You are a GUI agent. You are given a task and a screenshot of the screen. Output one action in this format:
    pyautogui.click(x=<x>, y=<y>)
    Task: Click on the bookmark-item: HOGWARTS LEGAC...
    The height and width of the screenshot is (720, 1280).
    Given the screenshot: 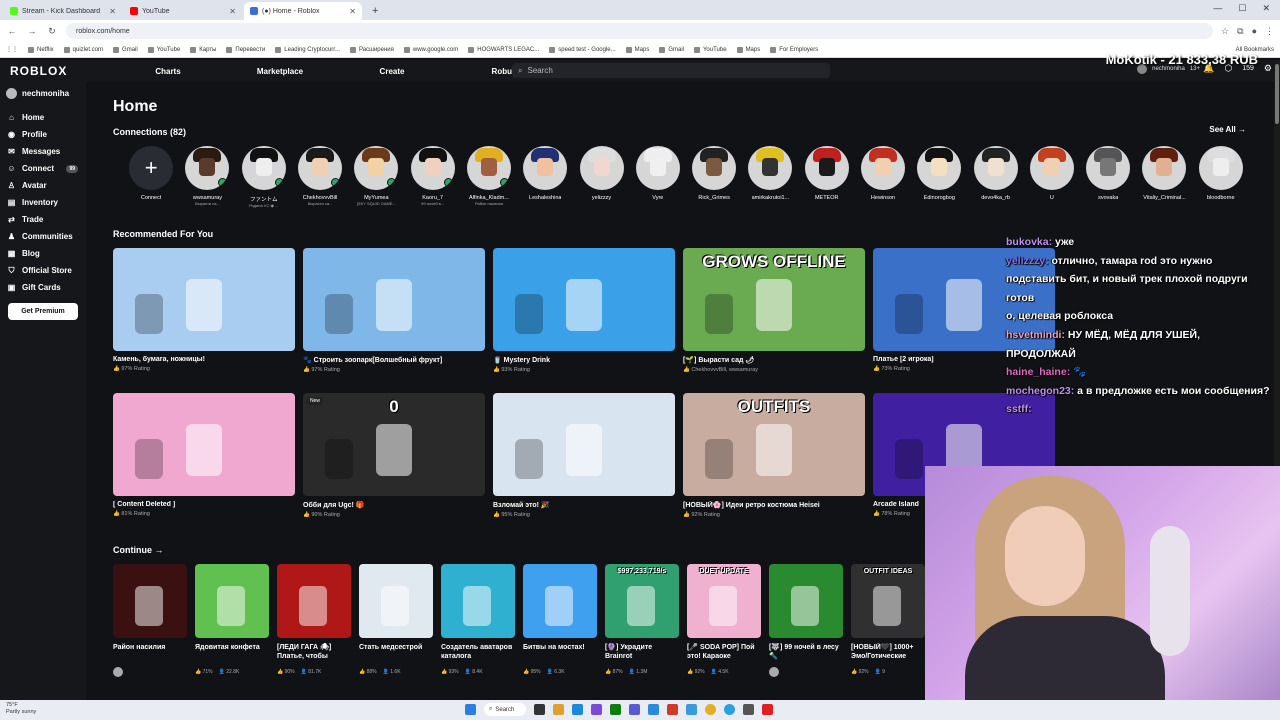 What is the action you would take?
    pyautogui.click(x=503, y=49)
    